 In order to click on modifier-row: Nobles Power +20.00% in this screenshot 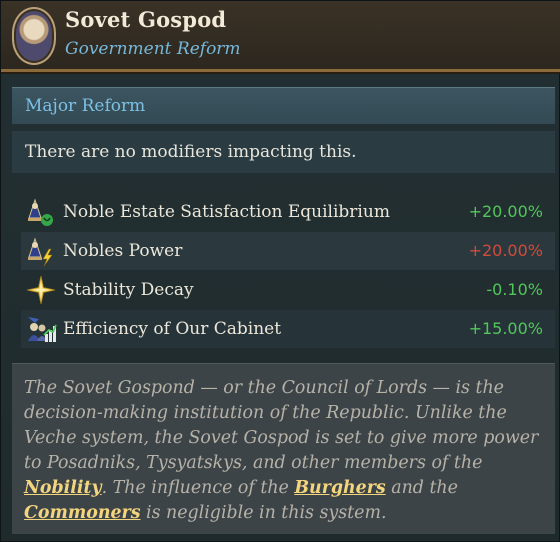, I will do `click(288, 251)`.